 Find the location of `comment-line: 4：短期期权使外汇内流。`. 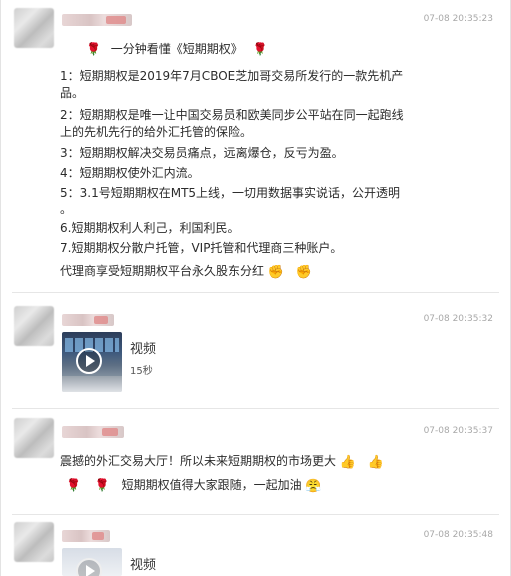

comment-line: 4：短期期权使外汇内流。 is located at coordinates (130, 173).